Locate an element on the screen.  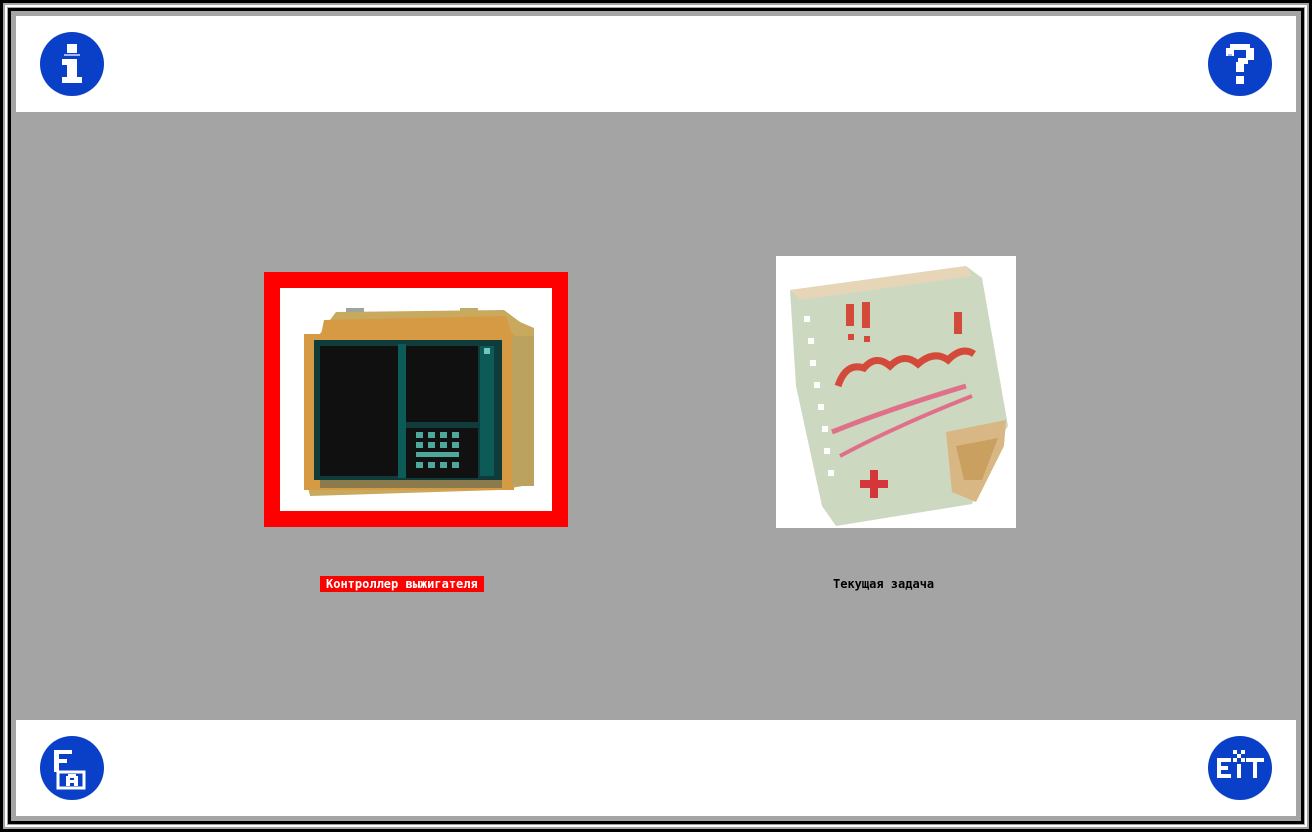
controller-item-label: Контроллер выжигателя is located at coordinates (402, 584).